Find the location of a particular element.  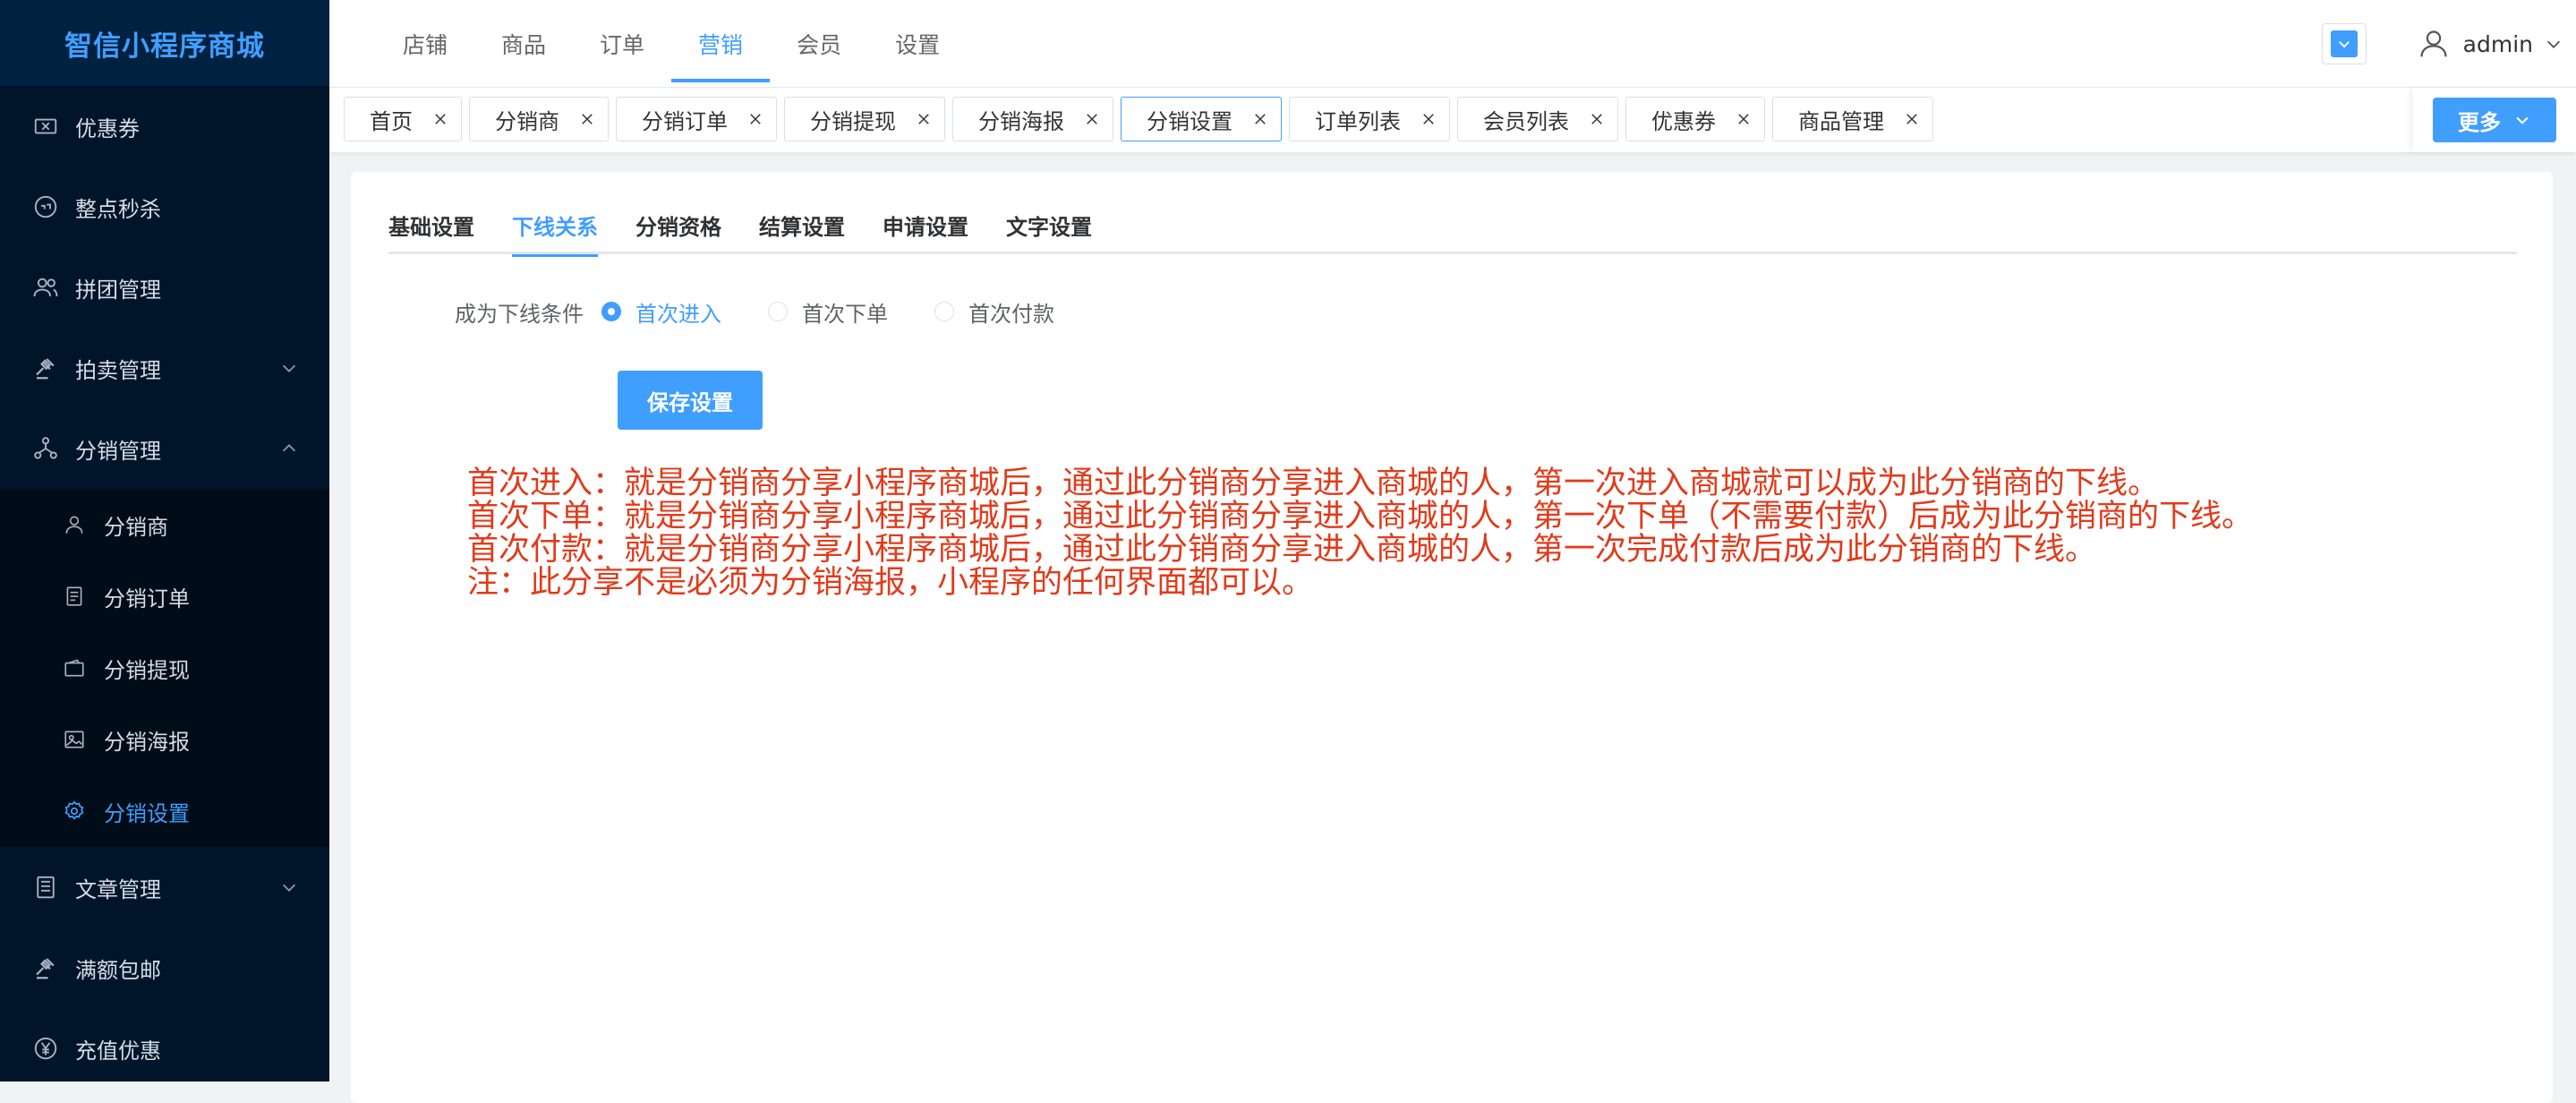

top-nav-members: 会员 is located at coordinates (819, 44).